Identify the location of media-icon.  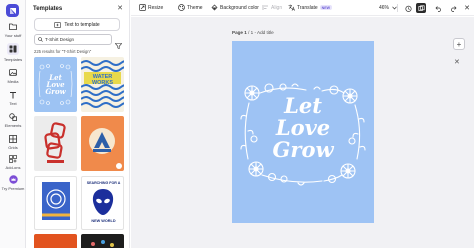
(13, 72).